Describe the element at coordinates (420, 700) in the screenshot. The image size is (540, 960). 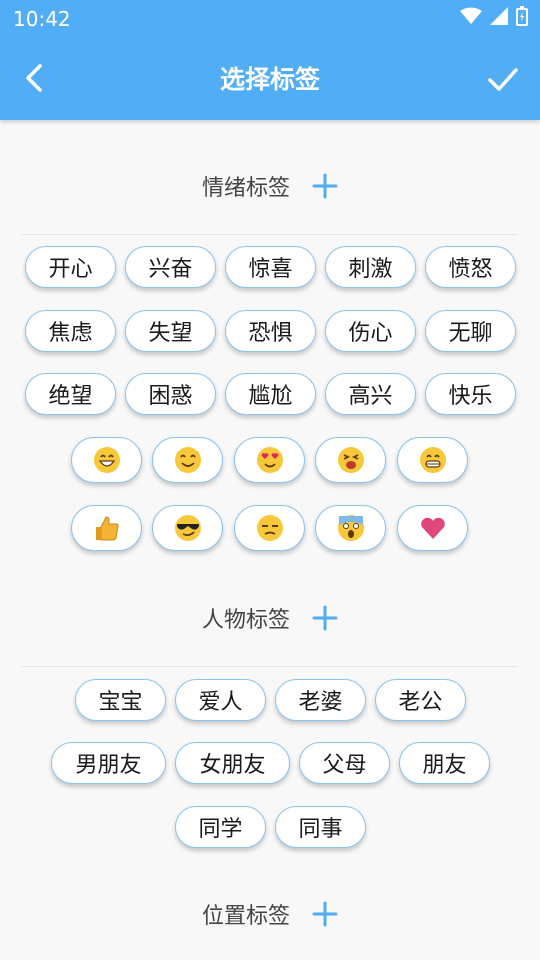
I see `tag-chip: 老公` at that location.